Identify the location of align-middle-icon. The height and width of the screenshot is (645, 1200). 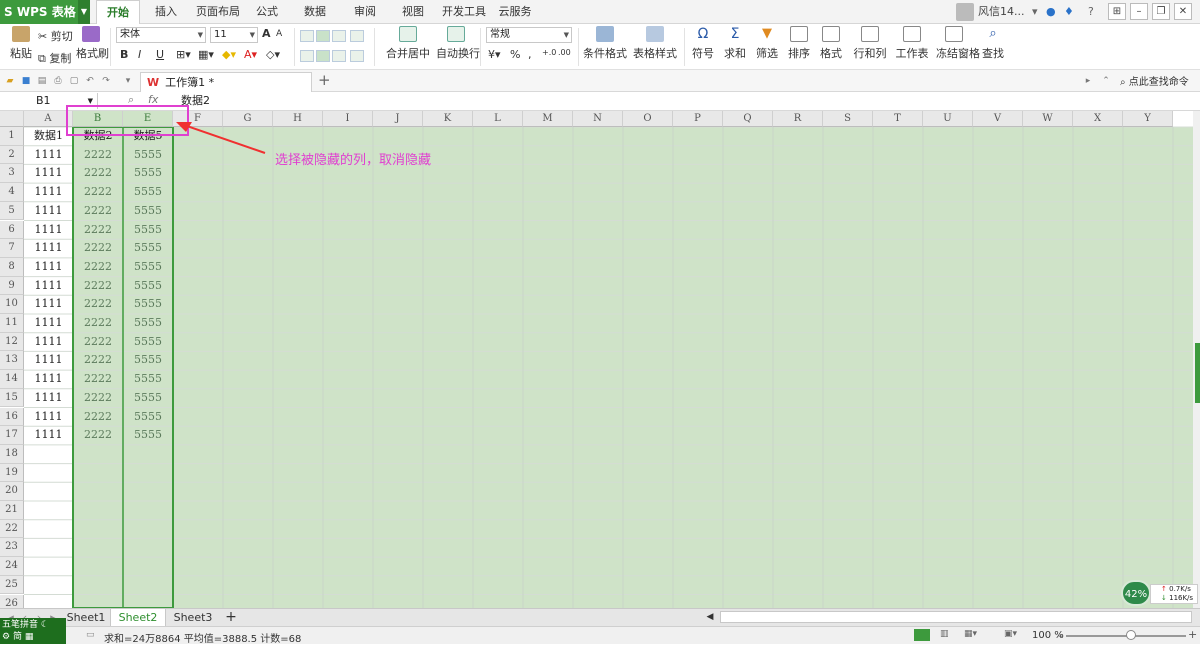
(323, 36).